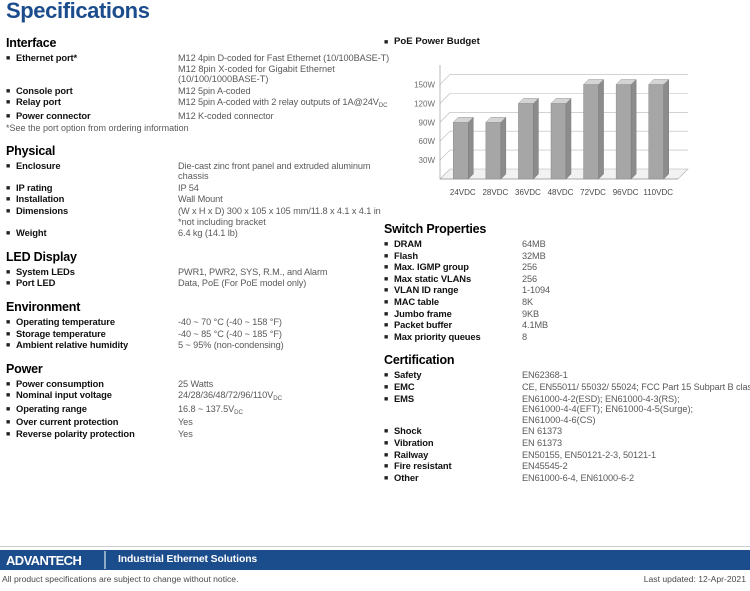 The height and width of the screenshot is (591, 750). Describe the element at coordinates (200, 199) in the screenshot. I see `spec-value: Wall Mount` at that location.